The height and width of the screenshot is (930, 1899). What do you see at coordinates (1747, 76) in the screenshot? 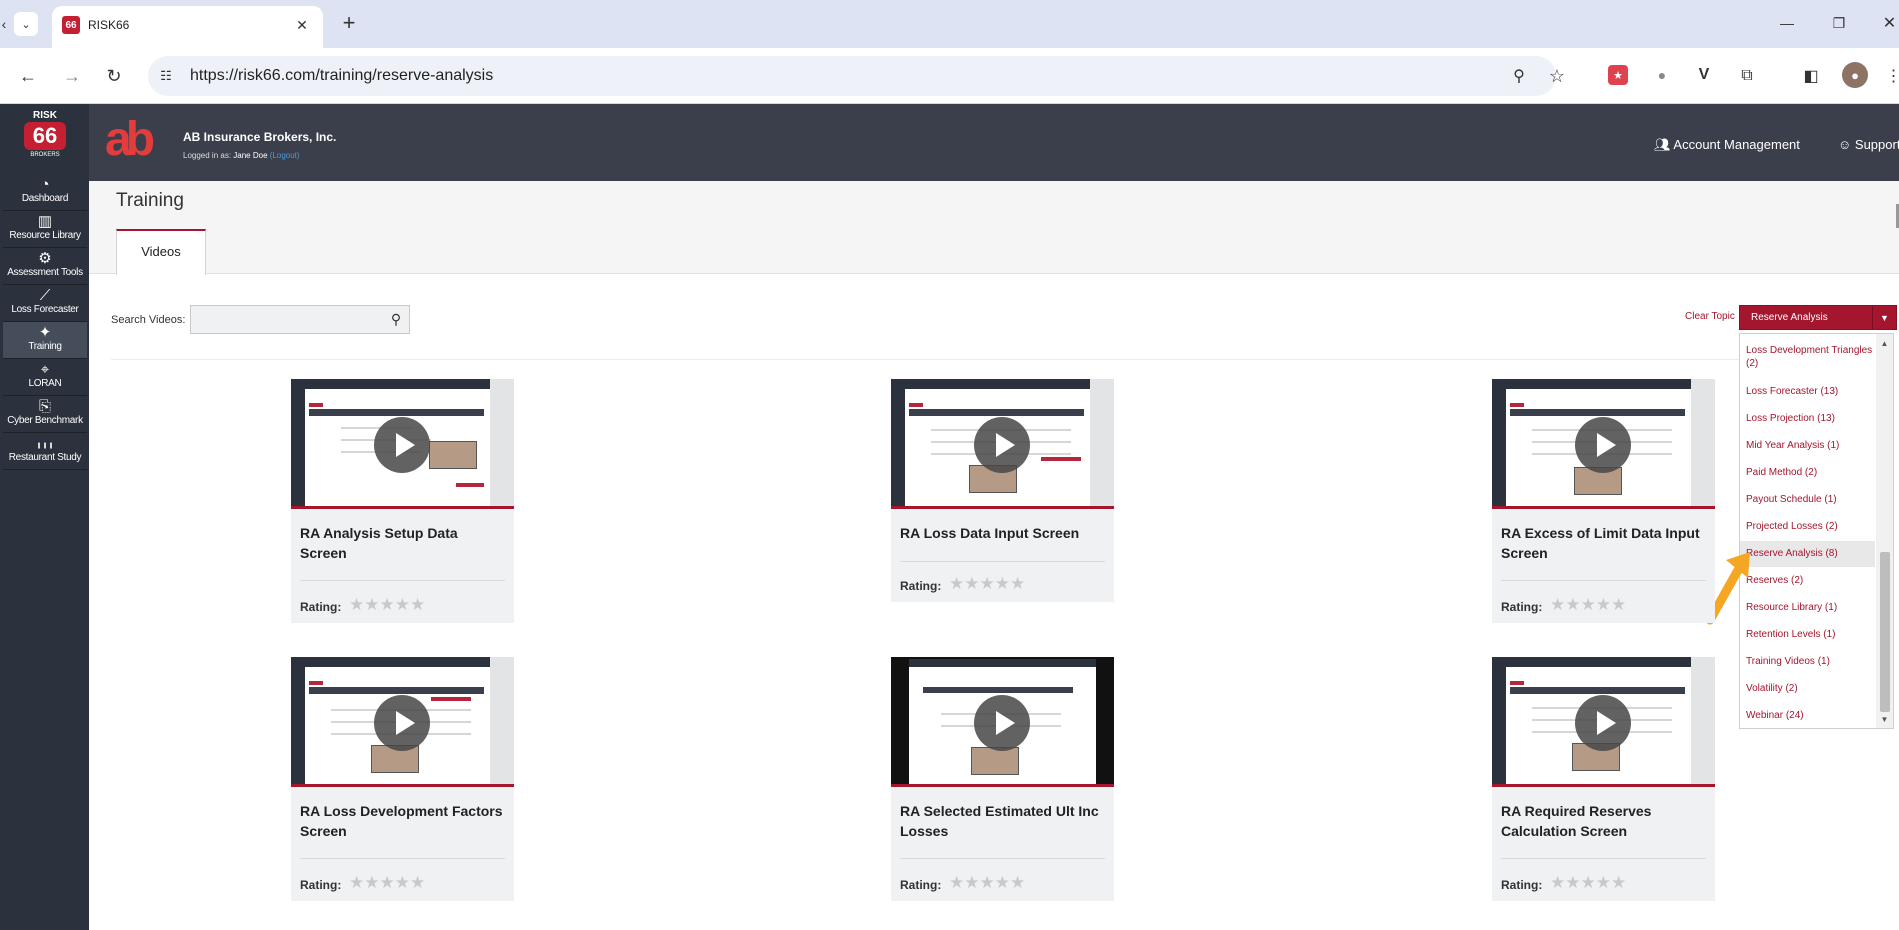
I see `extensions-puzzle-icon: ⧉` at bounding box center [1747, 76].